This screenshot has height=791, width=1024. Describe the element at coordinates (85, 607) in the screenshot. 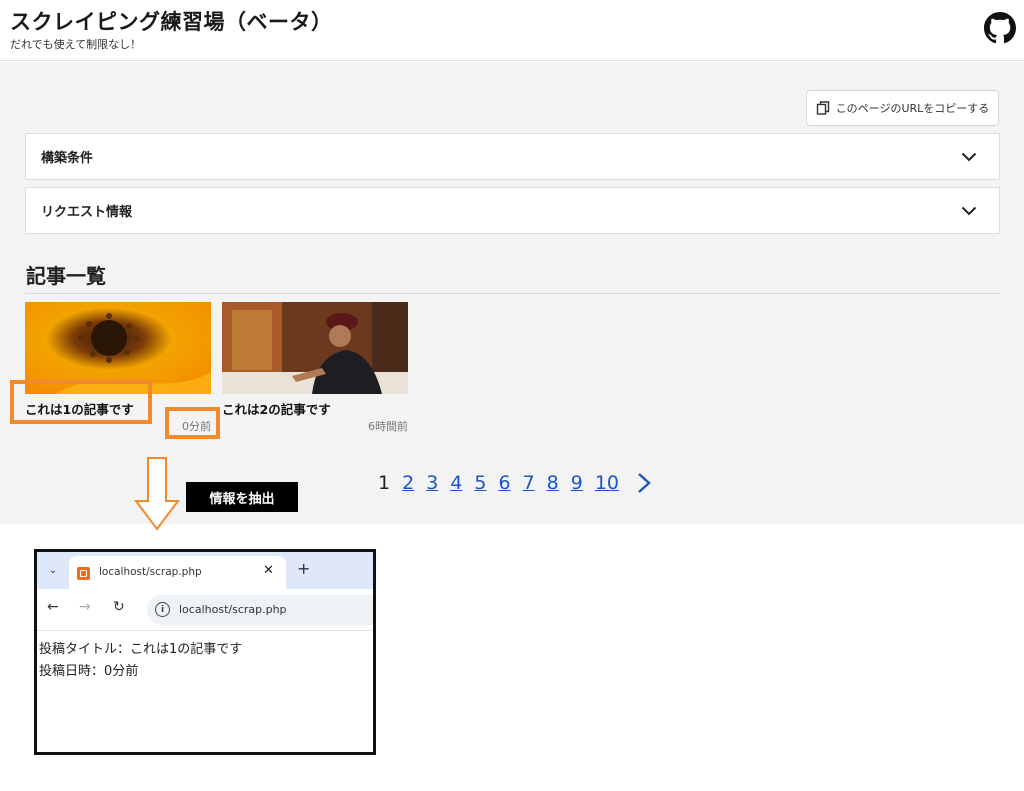

I see `forward-icon: →` at that location.